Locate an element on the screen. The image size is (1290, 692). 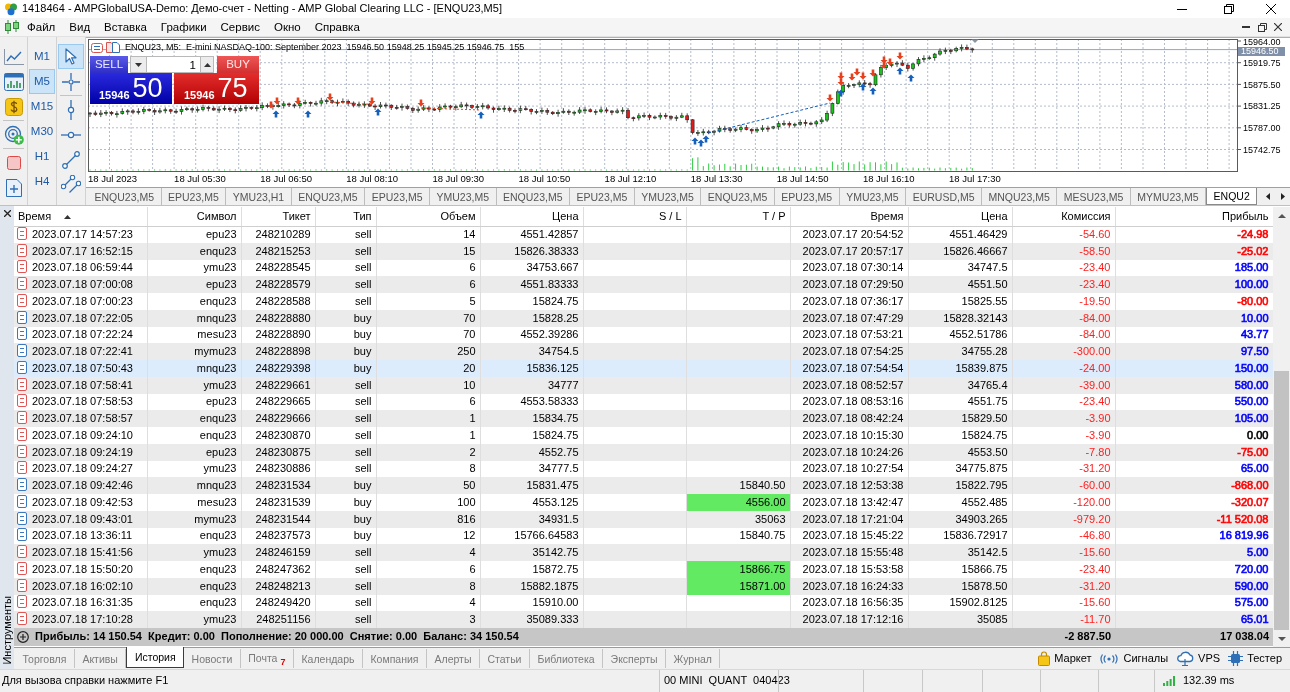
market-link: Маркет is located at coordinates (1065, 658).